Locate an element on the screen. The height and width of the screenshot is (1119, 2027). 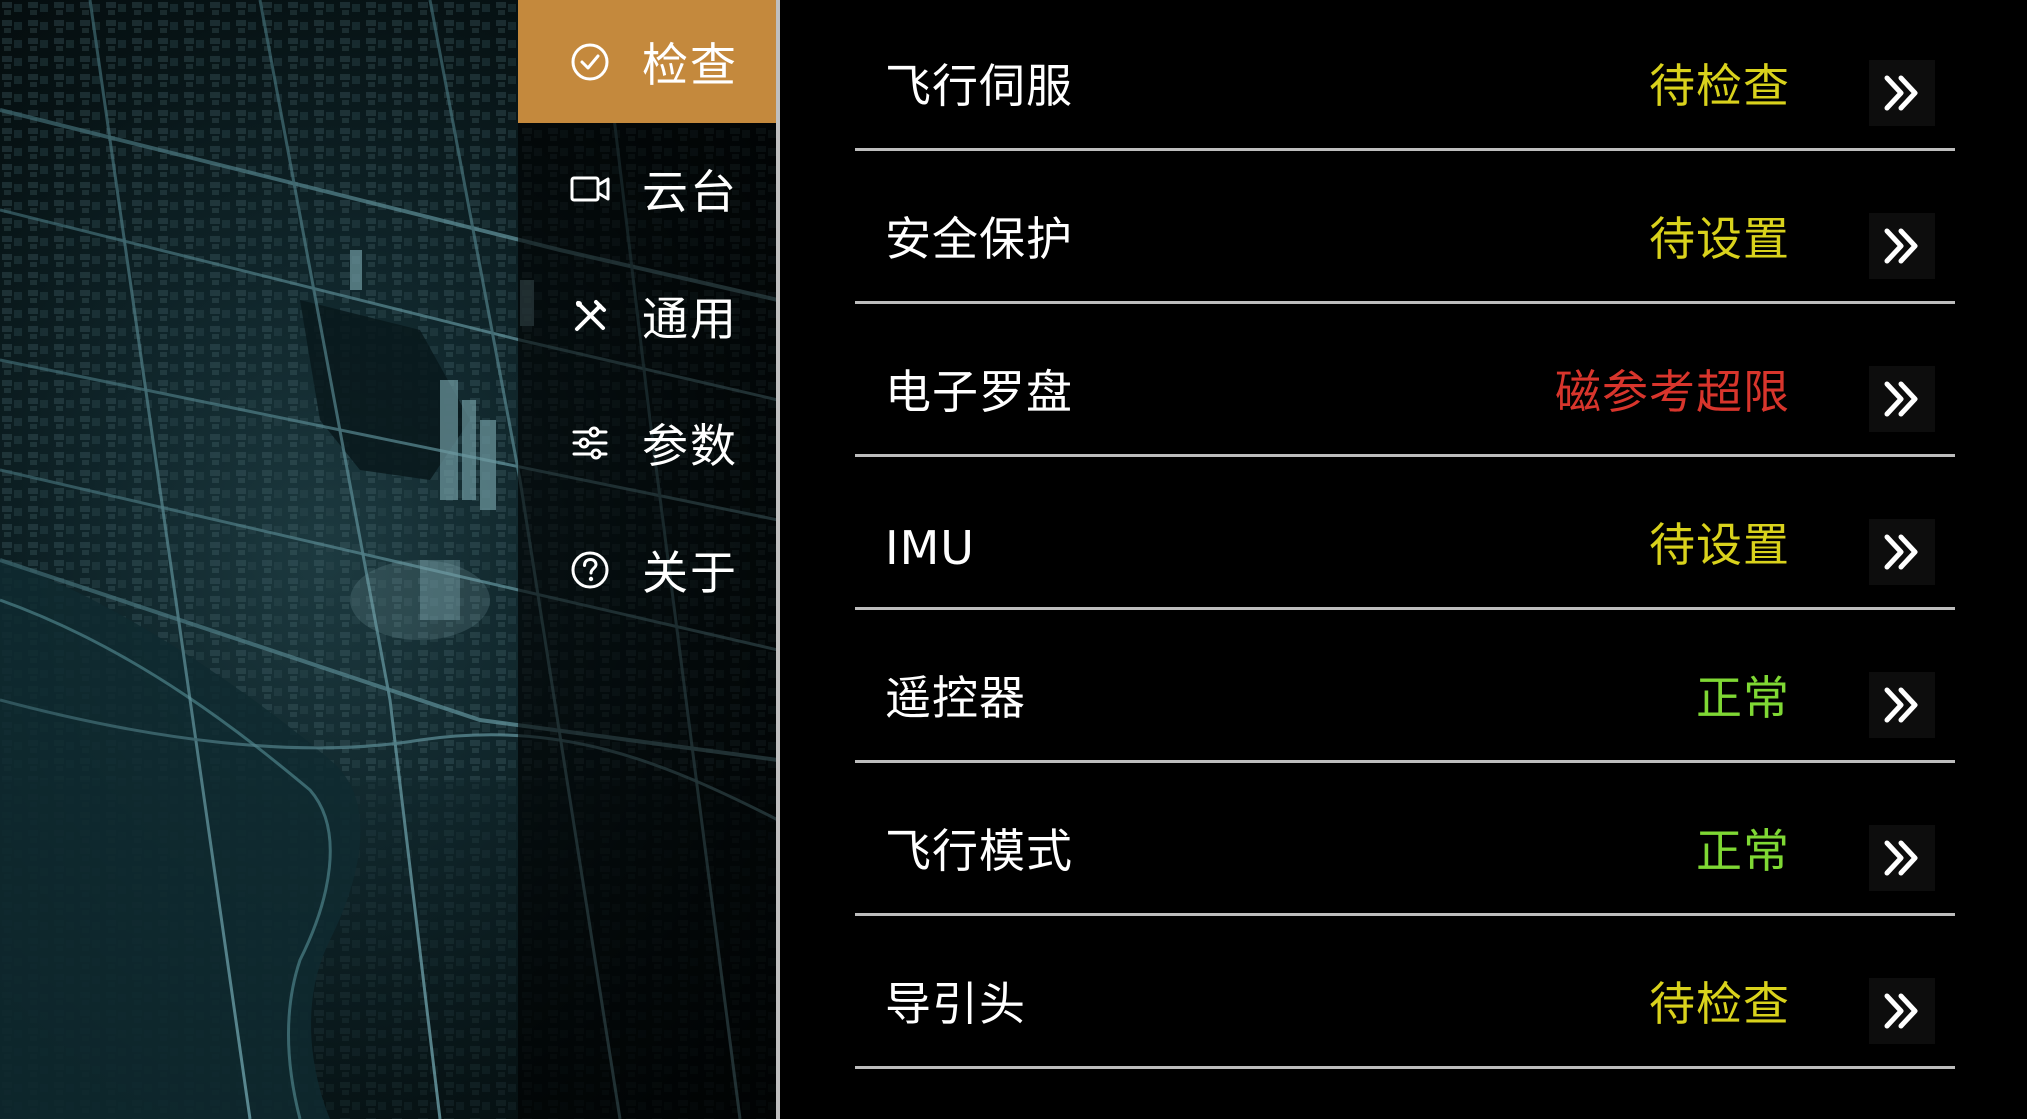
check-name: 导引头 is located at coordinates (955, 1004).